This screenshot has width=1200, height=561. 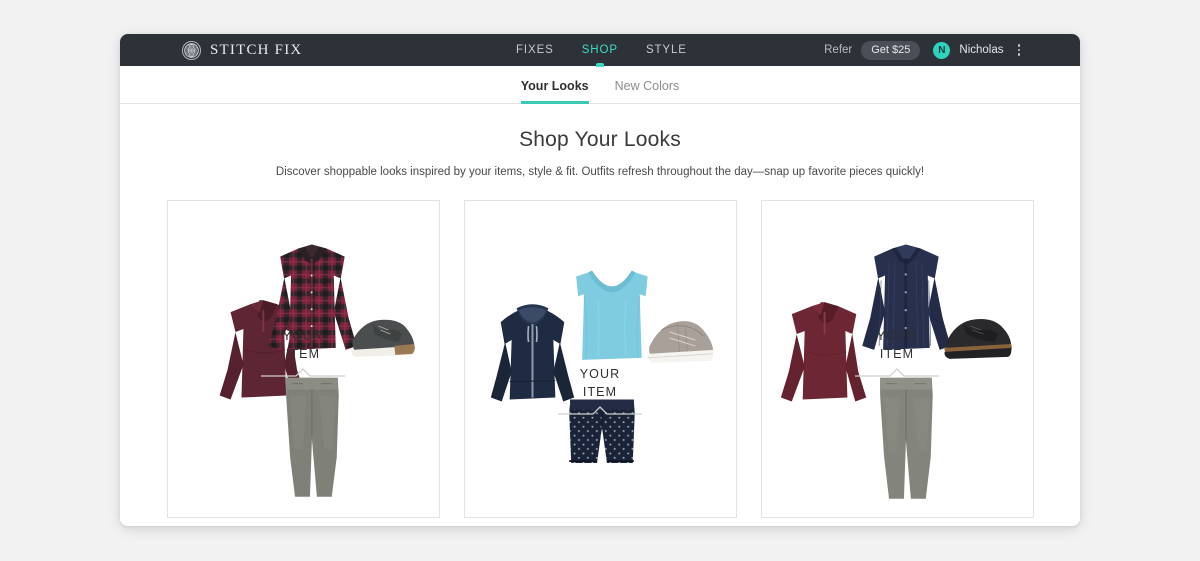 I want to click on look-2-illustration, so click(x=602, y=367).